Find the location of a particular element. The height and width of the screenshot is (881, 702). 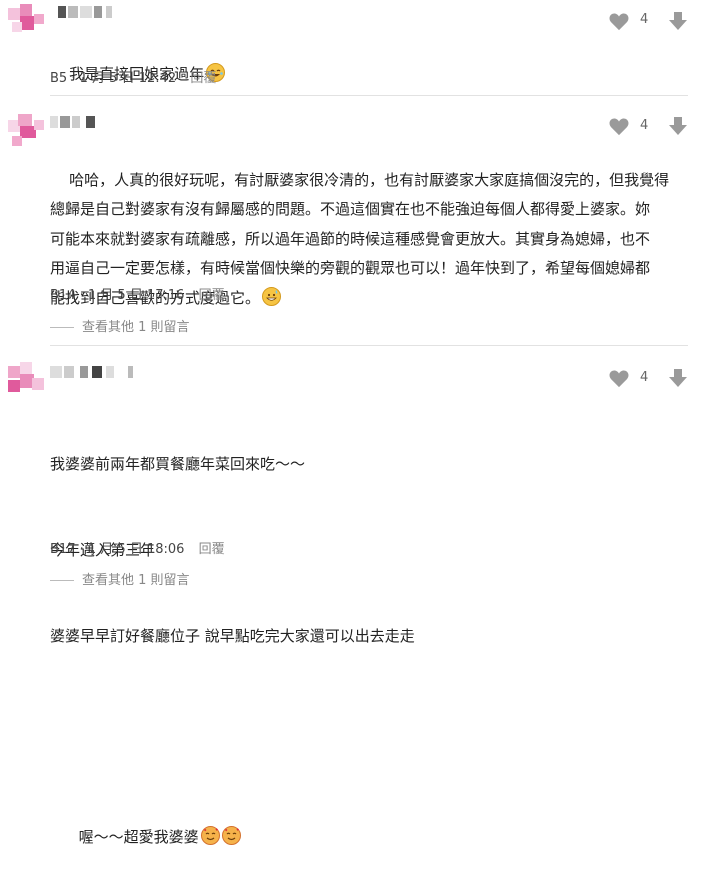

comment-meta: B5 · 1 月 5 日 12:42 回覆 is located at coordinates (133, 76).